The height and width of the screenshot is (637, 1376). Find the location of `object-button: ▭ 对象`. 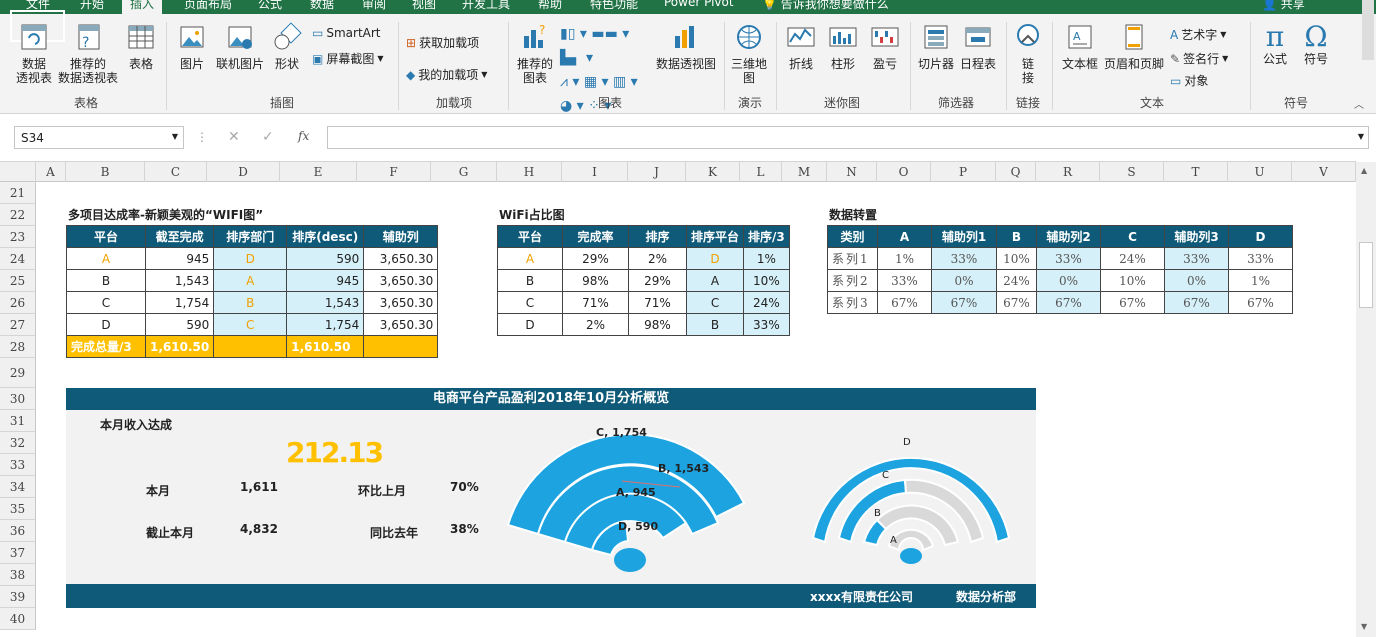

object-button: ▭ 对象 is located at coordinates (1189, 80).